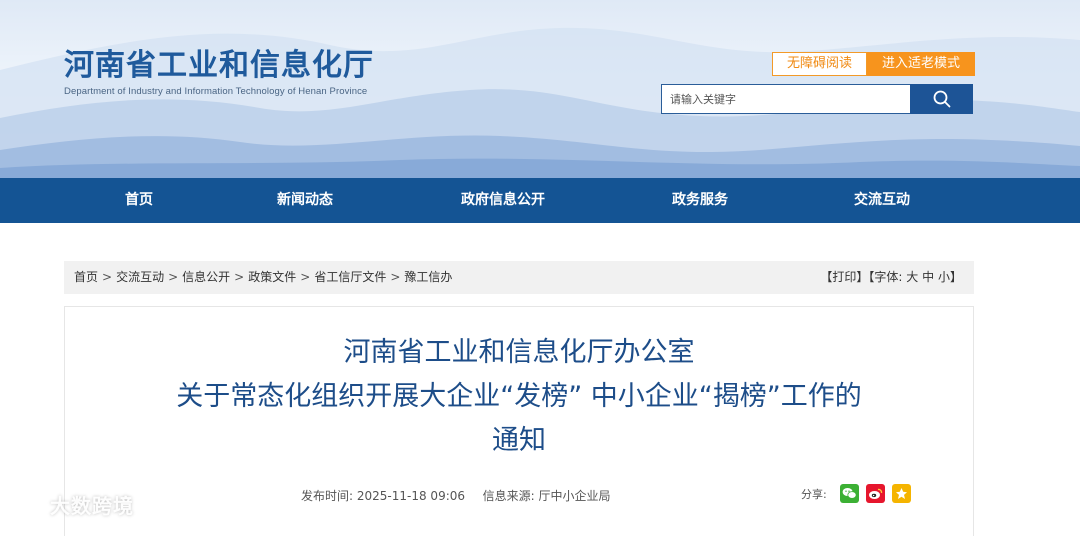 The height and width of the screenshot is (536, 1080). Describe the element at coordinates (849, 493) in the screenshot. I see `wechat-icon` at that location.